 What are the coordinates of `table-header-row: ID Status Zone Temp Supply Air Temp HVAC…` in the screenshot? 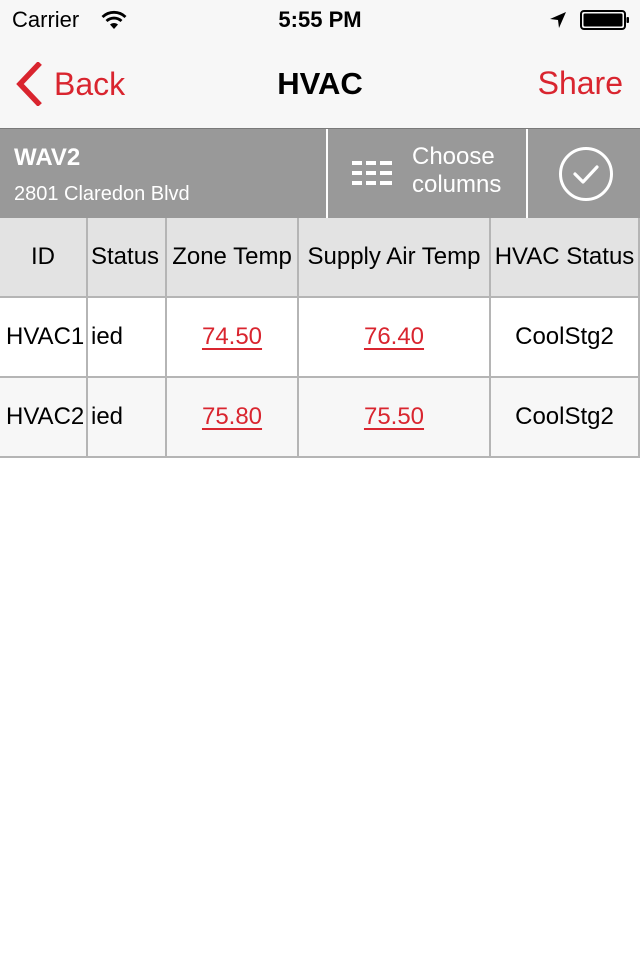 It's located at (320, 258).